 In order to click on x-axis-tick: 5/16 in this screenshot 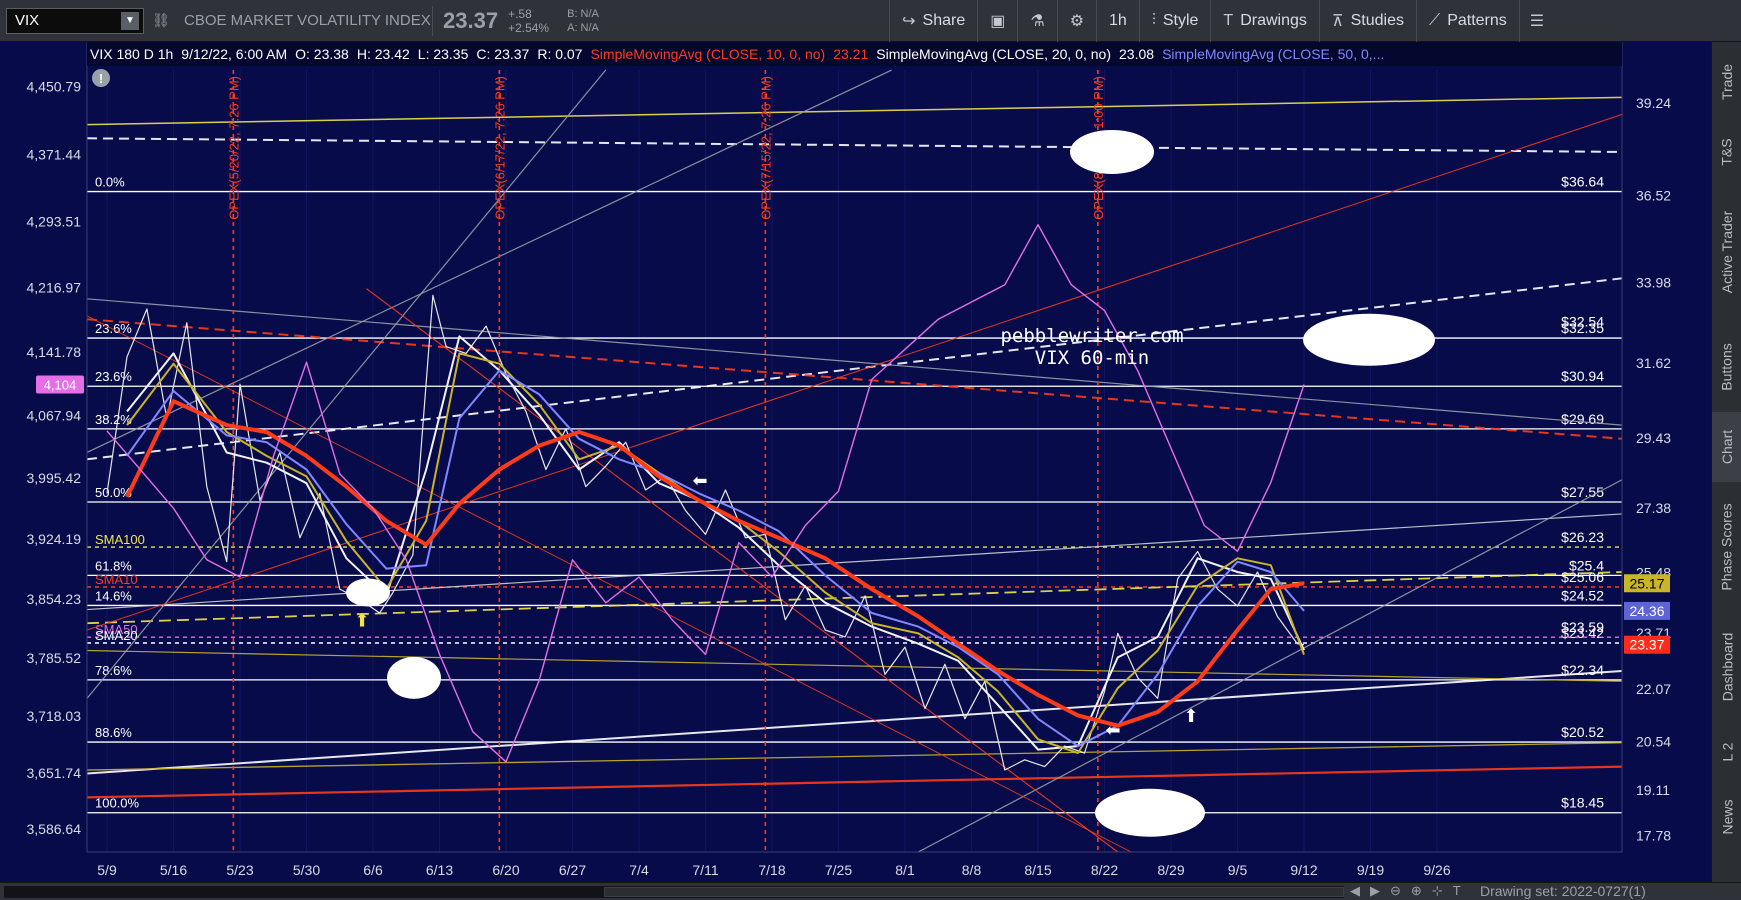, I will do `click(173, 870)`.